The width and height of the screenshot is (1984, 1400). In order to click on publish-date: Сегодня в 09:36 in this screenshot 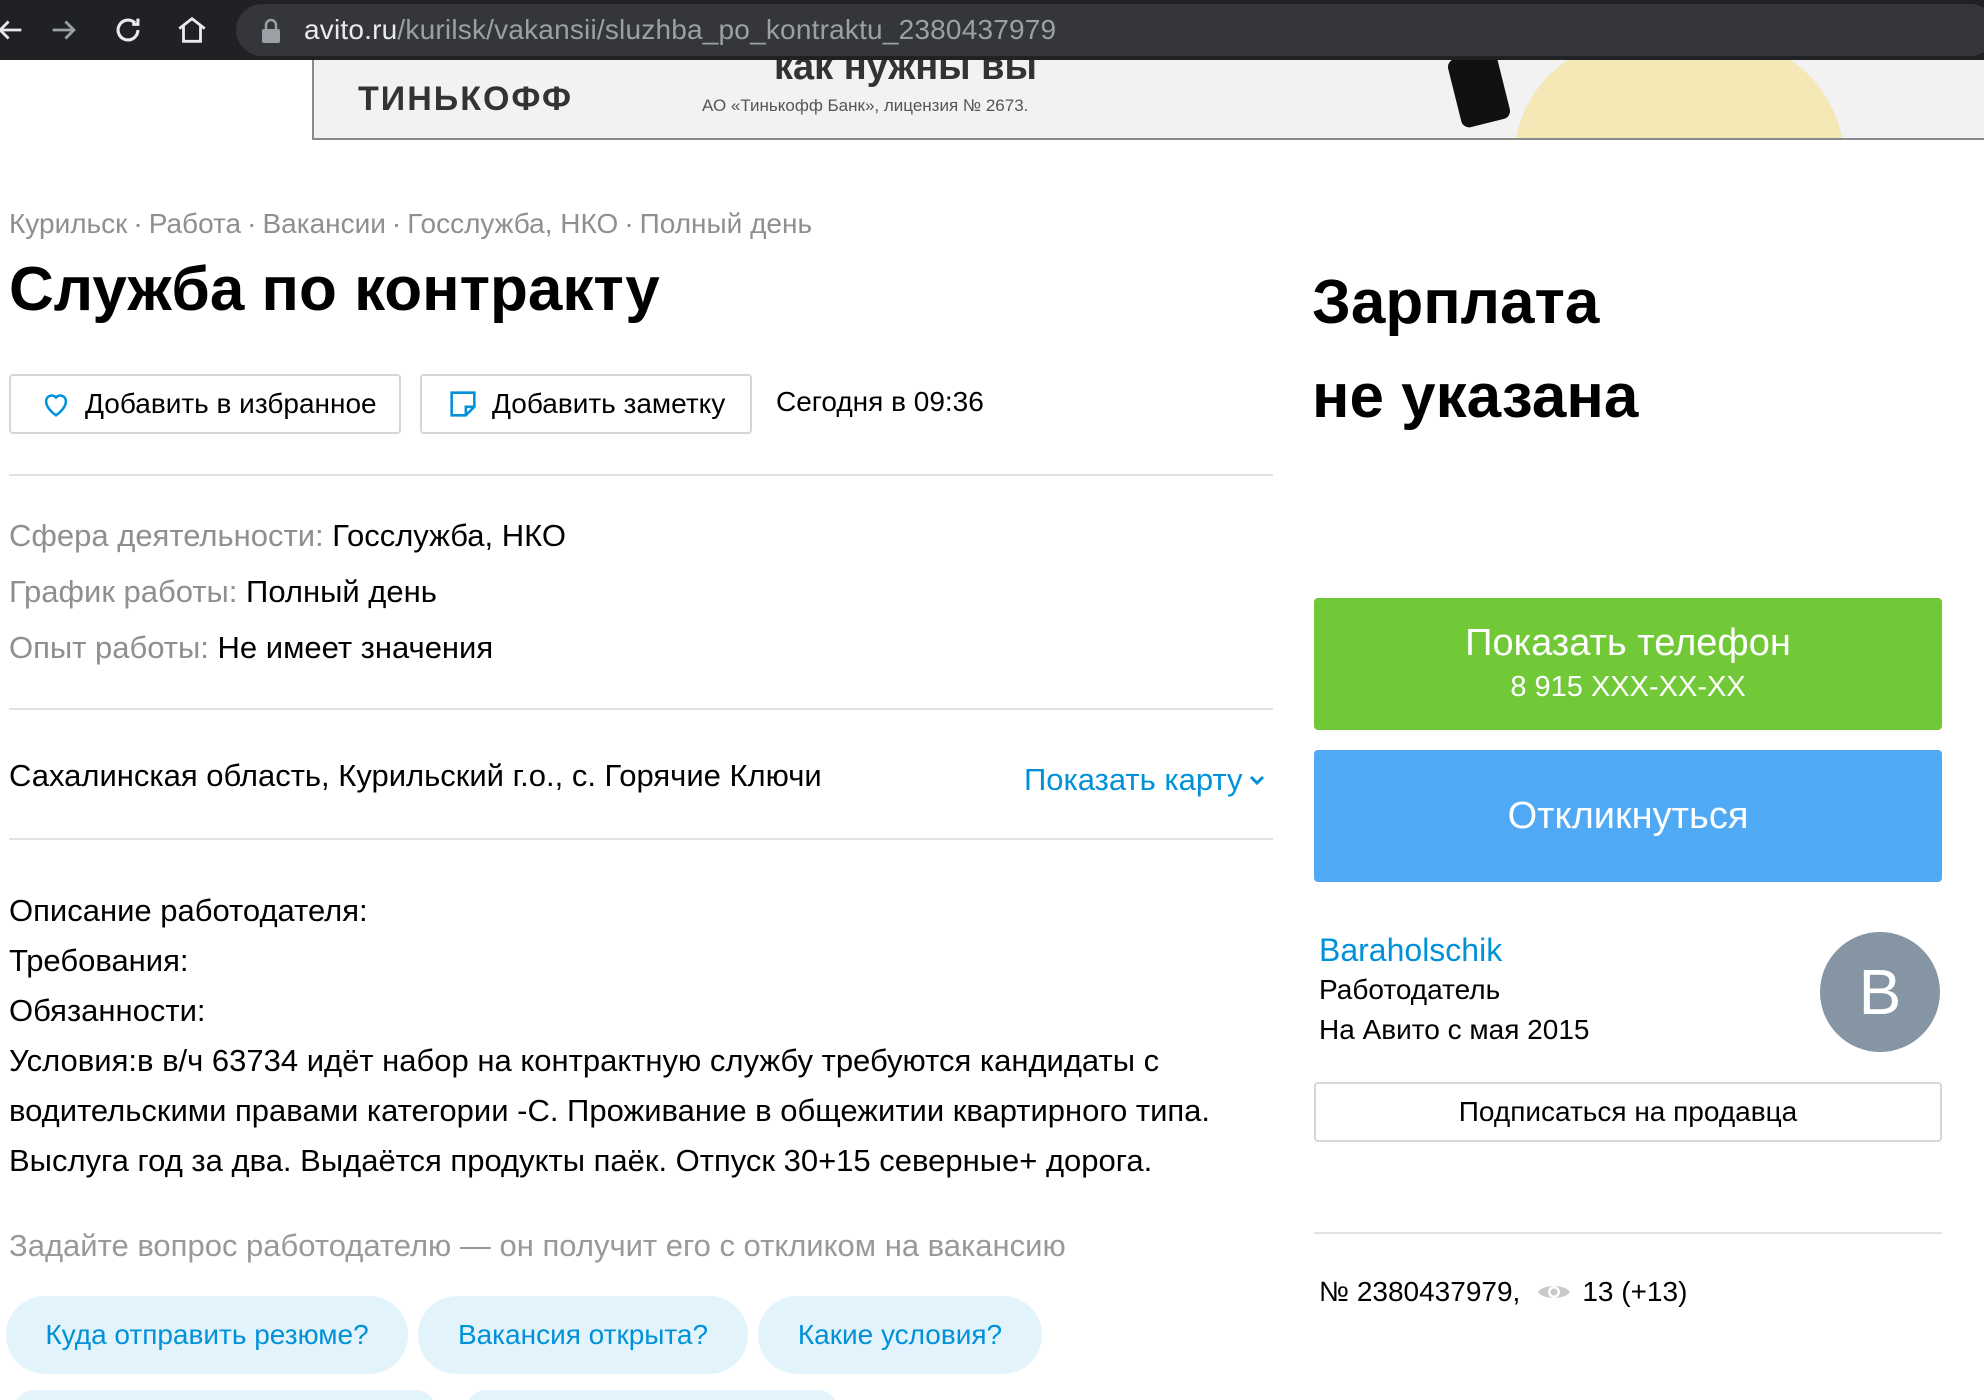, I will do `click(880, 401)`.